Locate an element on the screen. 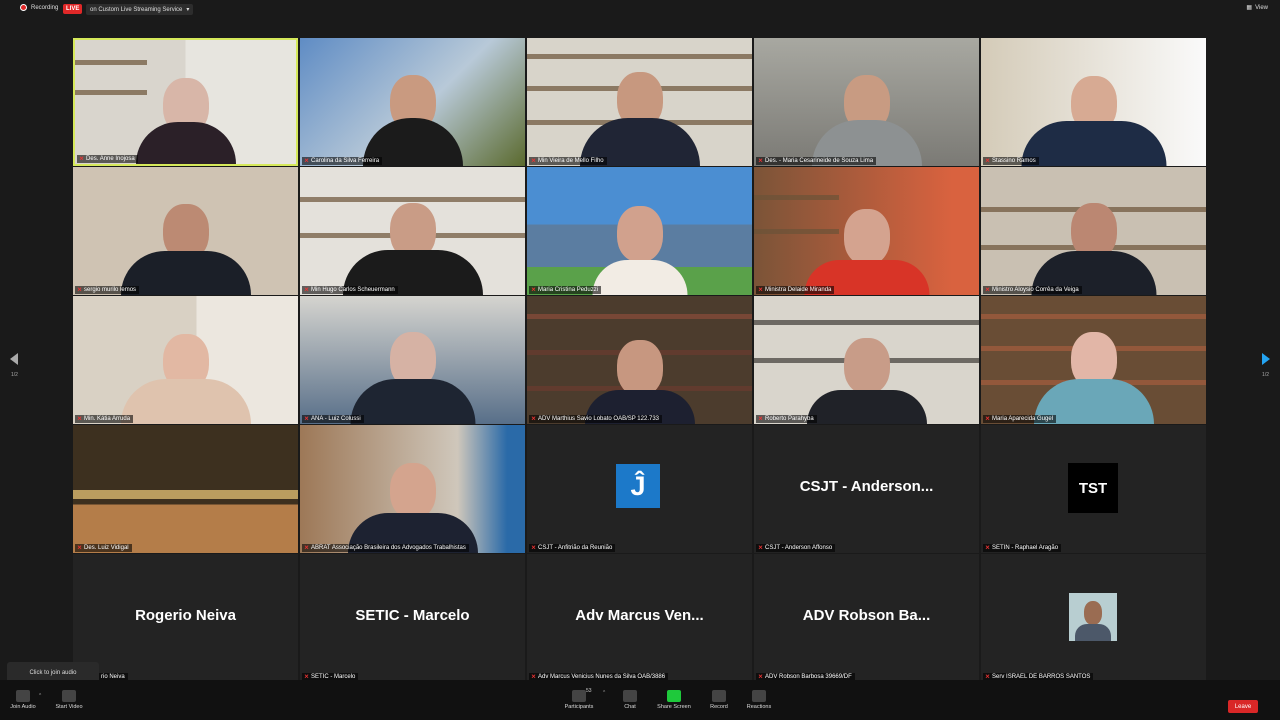 The height and width of the screenshot is (720, 1280). page-indicator-left: 1/2 is located at coordinates (14, 375).